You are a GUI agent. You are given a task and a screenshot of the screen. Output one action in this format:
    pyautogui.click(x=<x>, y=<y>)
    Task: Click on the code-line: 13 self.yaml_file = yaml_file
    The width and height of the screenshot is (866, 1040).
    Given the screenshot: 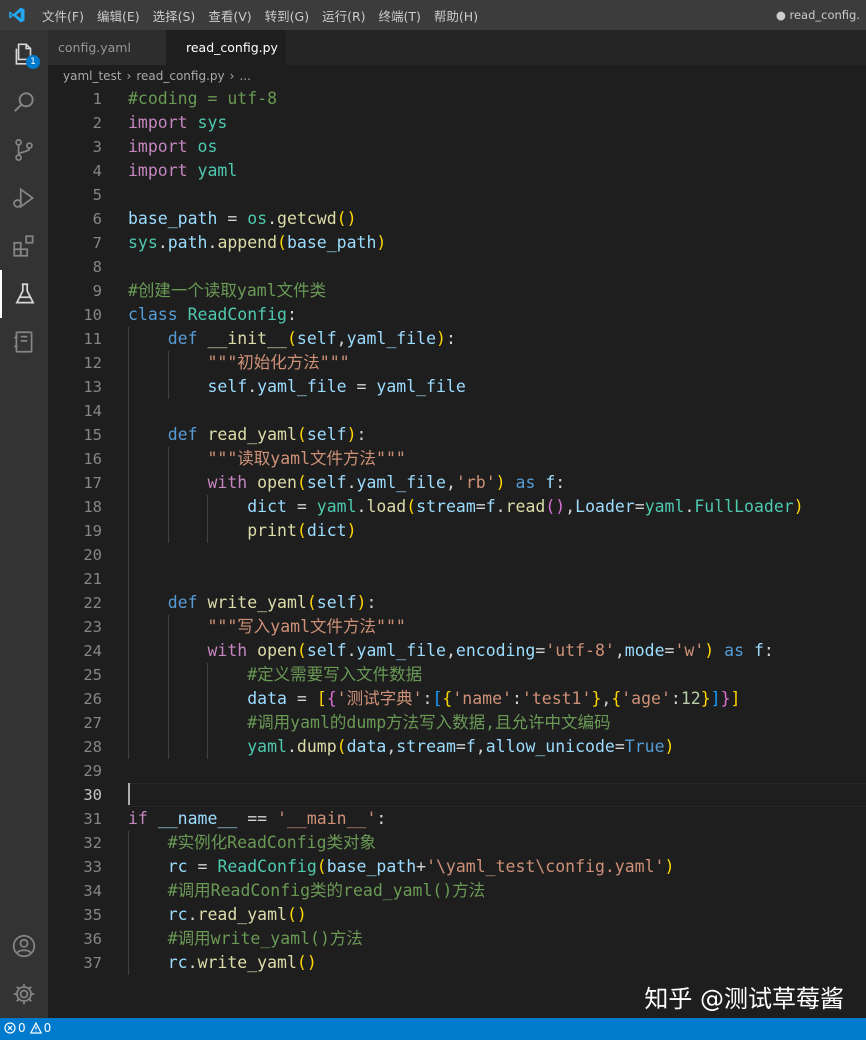 What is the action you would take?
    pyautogui.click(x=457, y=387)
    